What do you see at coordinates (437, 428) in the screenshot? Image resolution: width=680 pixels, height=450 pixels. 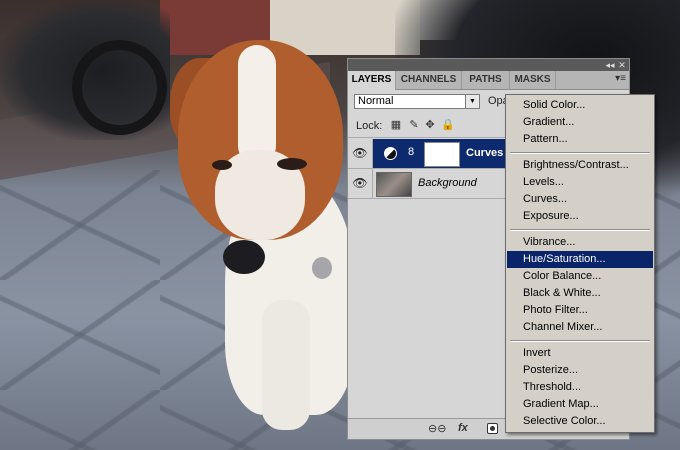 I see `link-layers-icon: ⊖⊖` at bounding box center [437, 428].